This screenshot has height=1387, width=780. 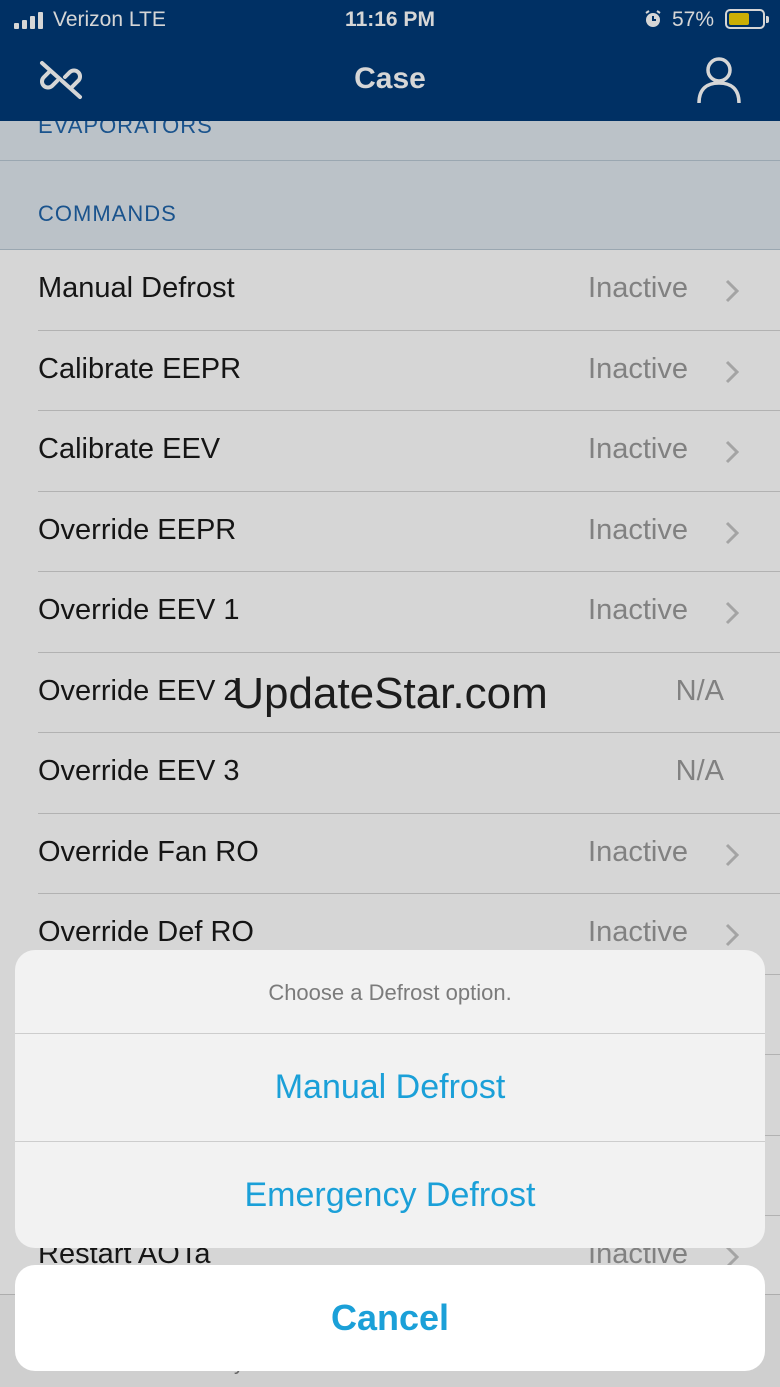 I want to click on action-sheet-message: Choose a Defrost option., so click(x=390, y=992).